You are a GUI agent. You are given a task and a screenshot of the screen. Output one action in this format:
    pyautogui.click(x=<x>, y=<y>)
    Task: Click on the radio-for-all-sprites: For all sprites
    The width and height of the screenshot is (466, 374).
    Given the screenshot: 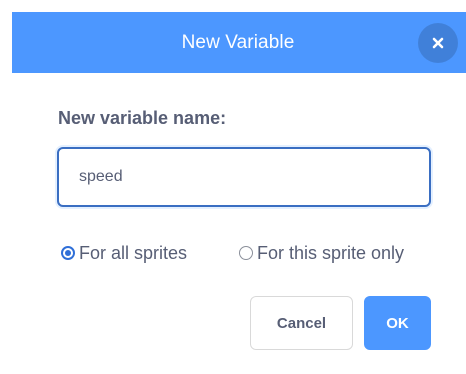 What is the action you would take?
    pyautogui.click(x=124, y=253)
    